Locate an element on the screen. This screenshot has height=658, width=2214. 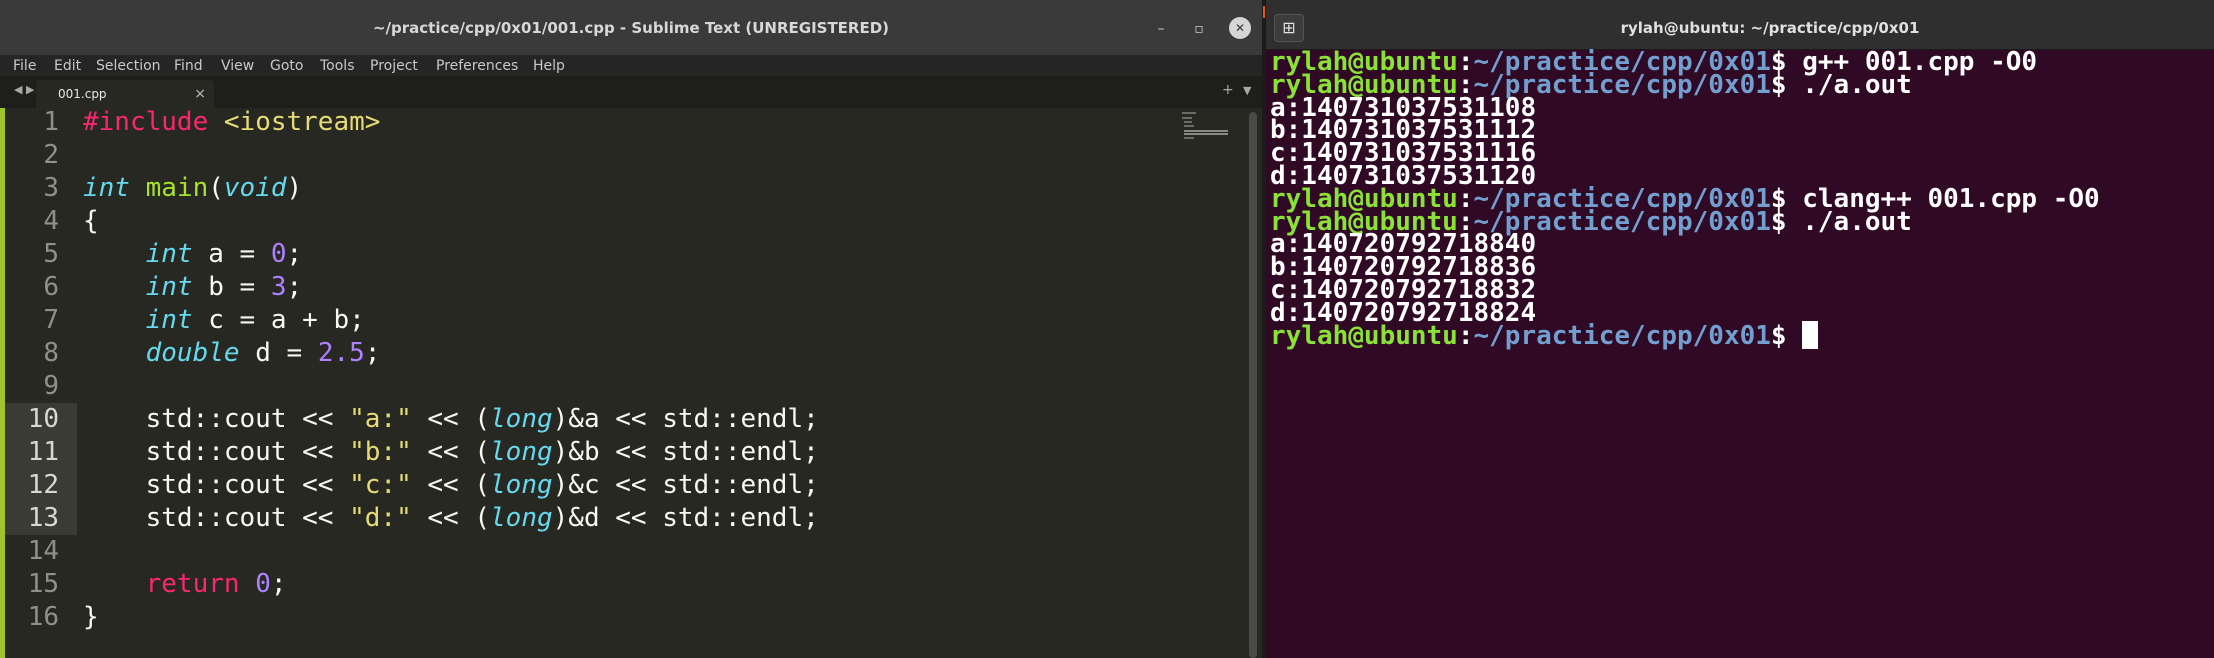
menu-find: Find is located at coordinates (188, 66).